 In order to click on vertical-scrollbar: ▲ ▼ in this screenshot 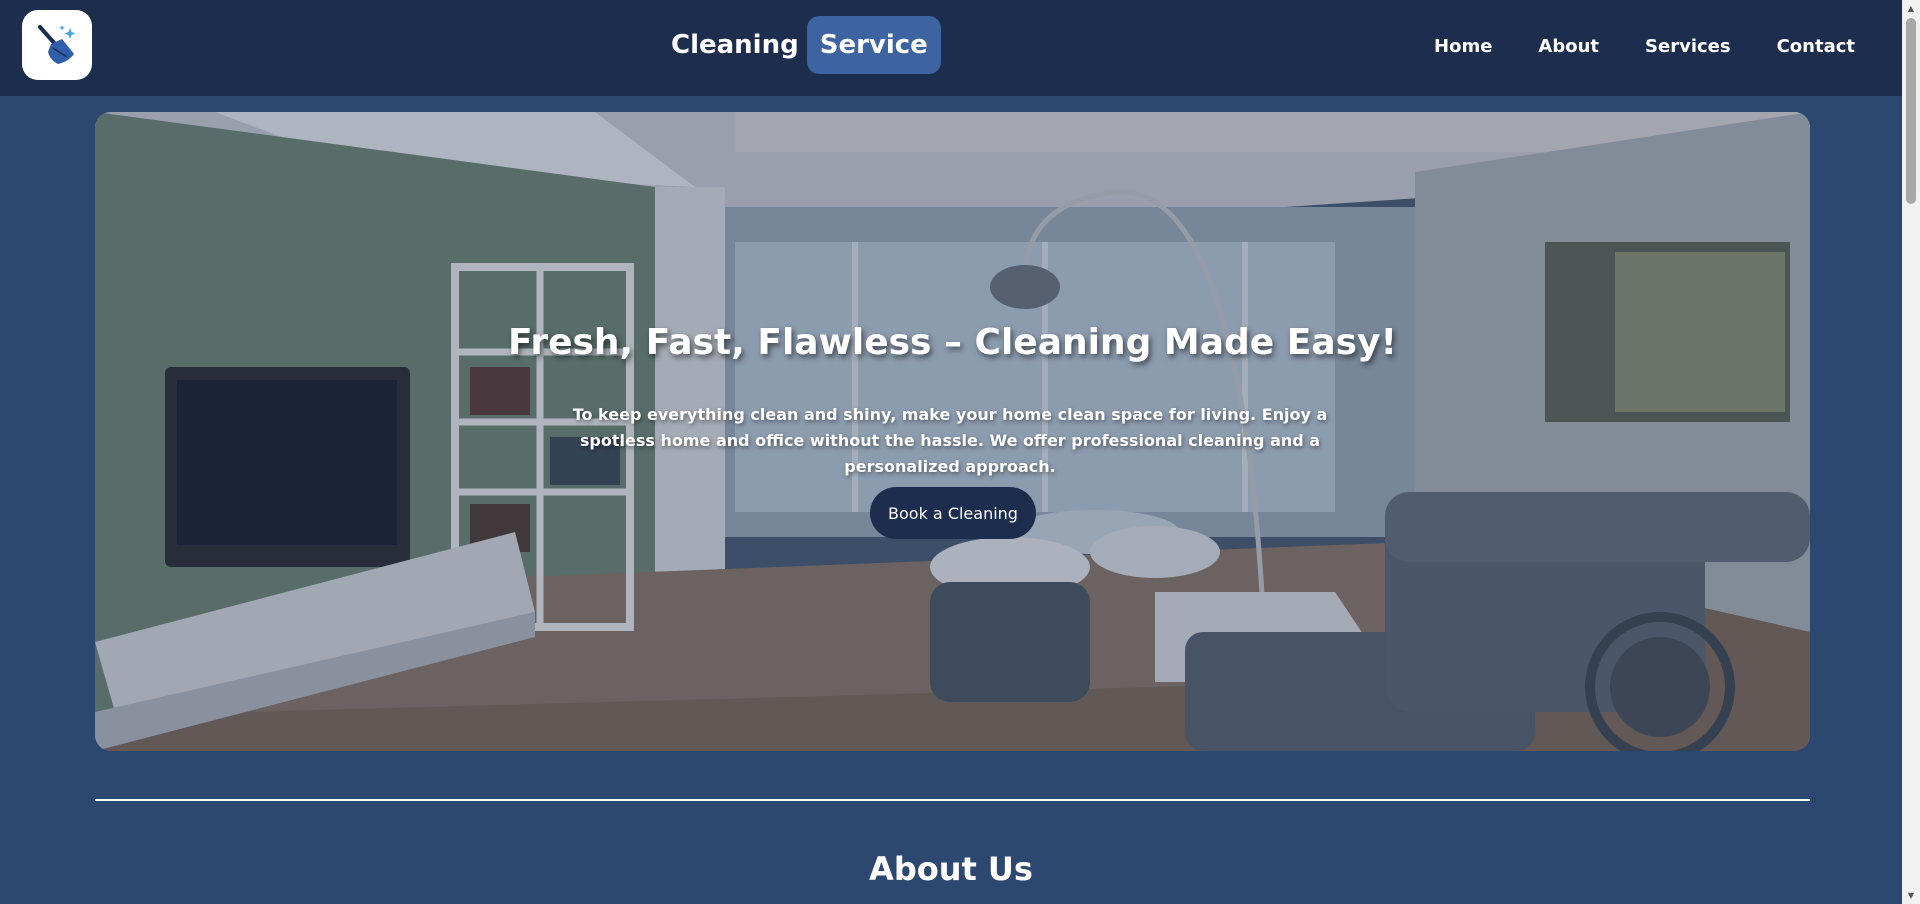, I will do `click(1911, 452)`.